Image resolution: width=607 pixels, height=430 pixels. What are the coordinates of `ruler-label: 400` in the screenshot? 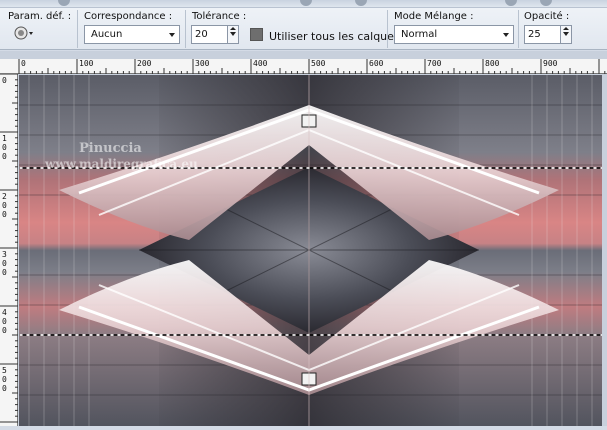 It's located at (260, 63).